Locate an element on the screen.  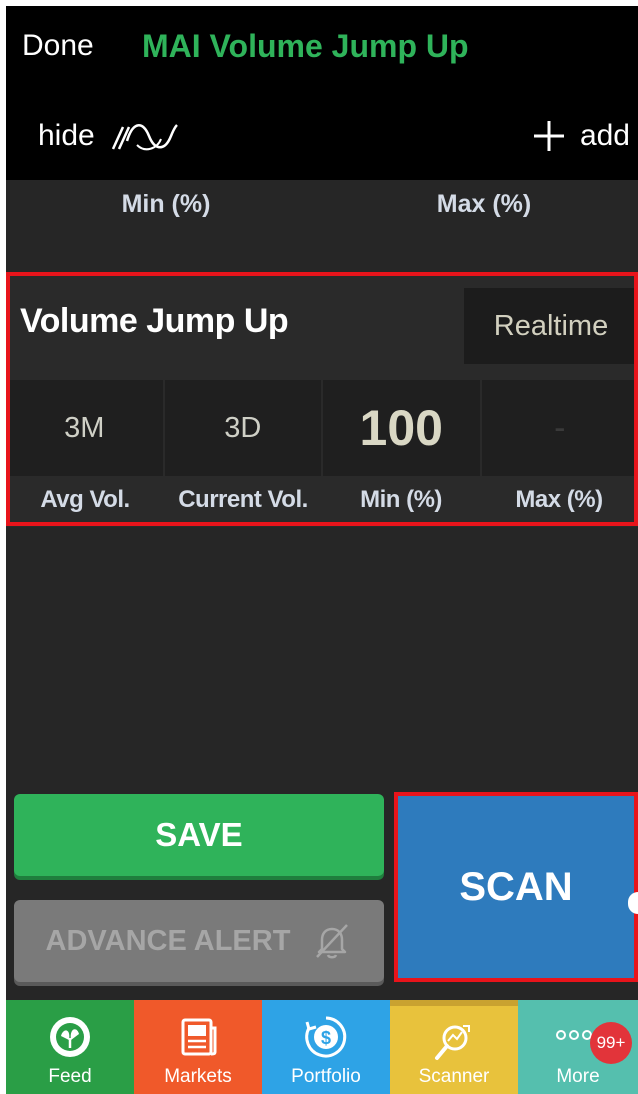
tab-portfolio: $ Portfolio is located at coordinates (326, 1047).